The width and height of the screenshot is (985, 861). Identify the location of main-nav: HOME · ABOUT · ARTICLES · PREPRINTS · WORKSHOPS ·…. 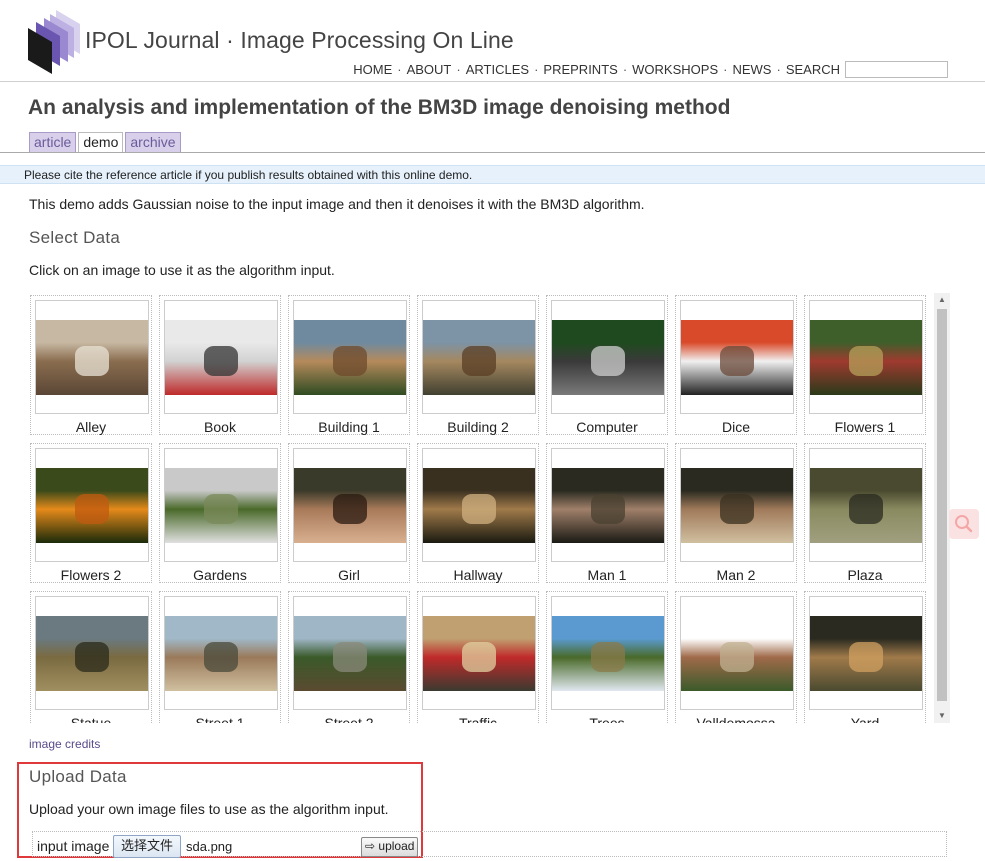
(650, 69).